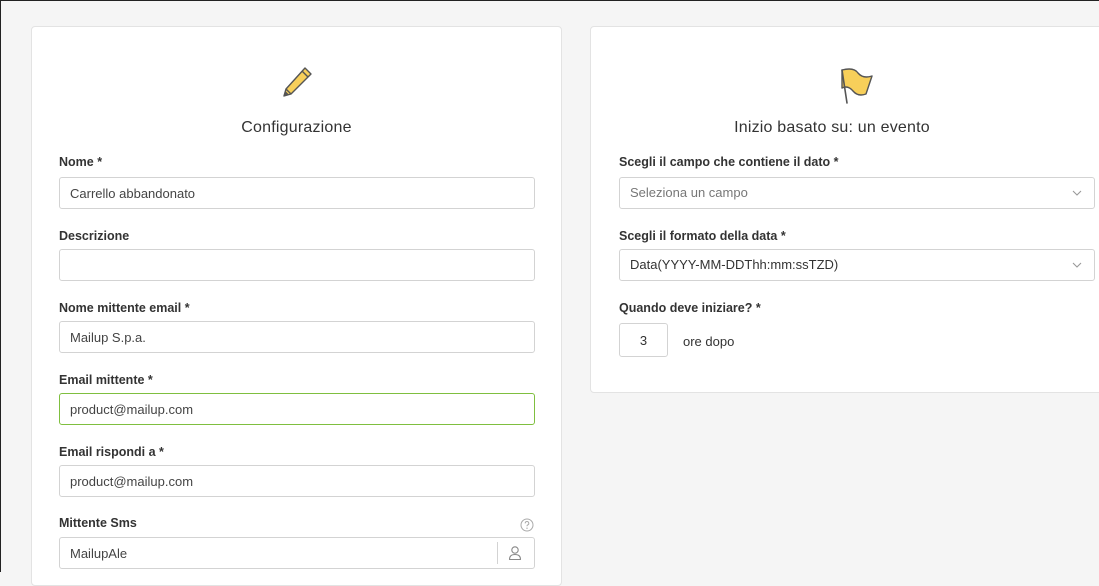 This screenshot has height=586, width=1099. Describe the element at coordinates (690, 308) in the screenshot. I see `start-label: Quando deve iniziare? *` at that location.